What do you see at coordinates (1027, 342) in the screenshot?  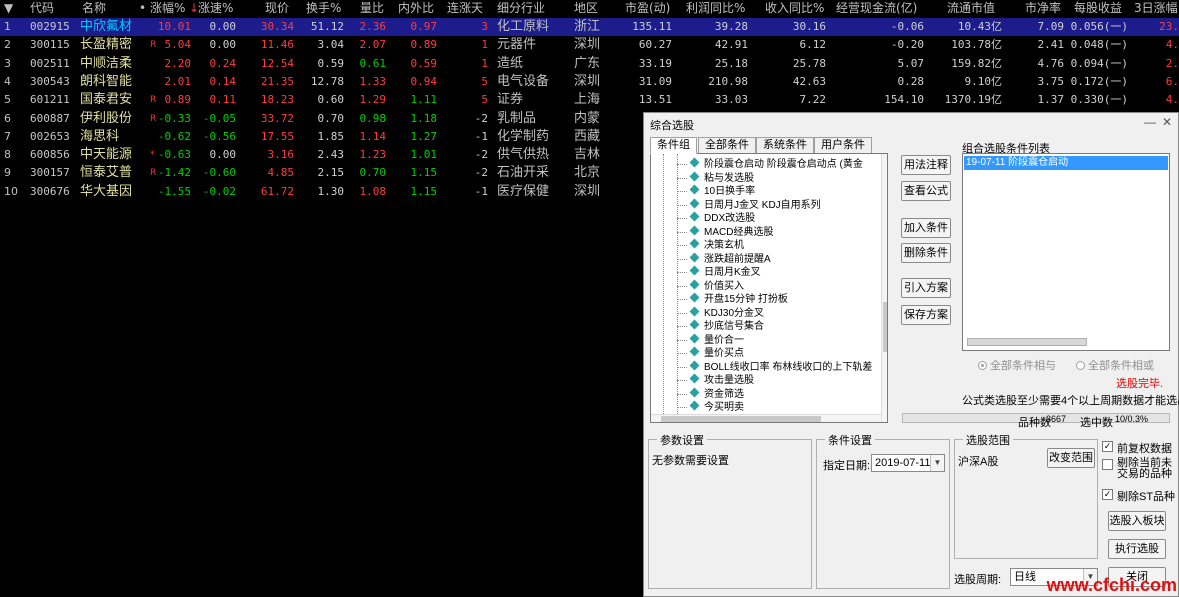 I see `list-horizontal-scrollbar` at bounding box center [1027, 342].